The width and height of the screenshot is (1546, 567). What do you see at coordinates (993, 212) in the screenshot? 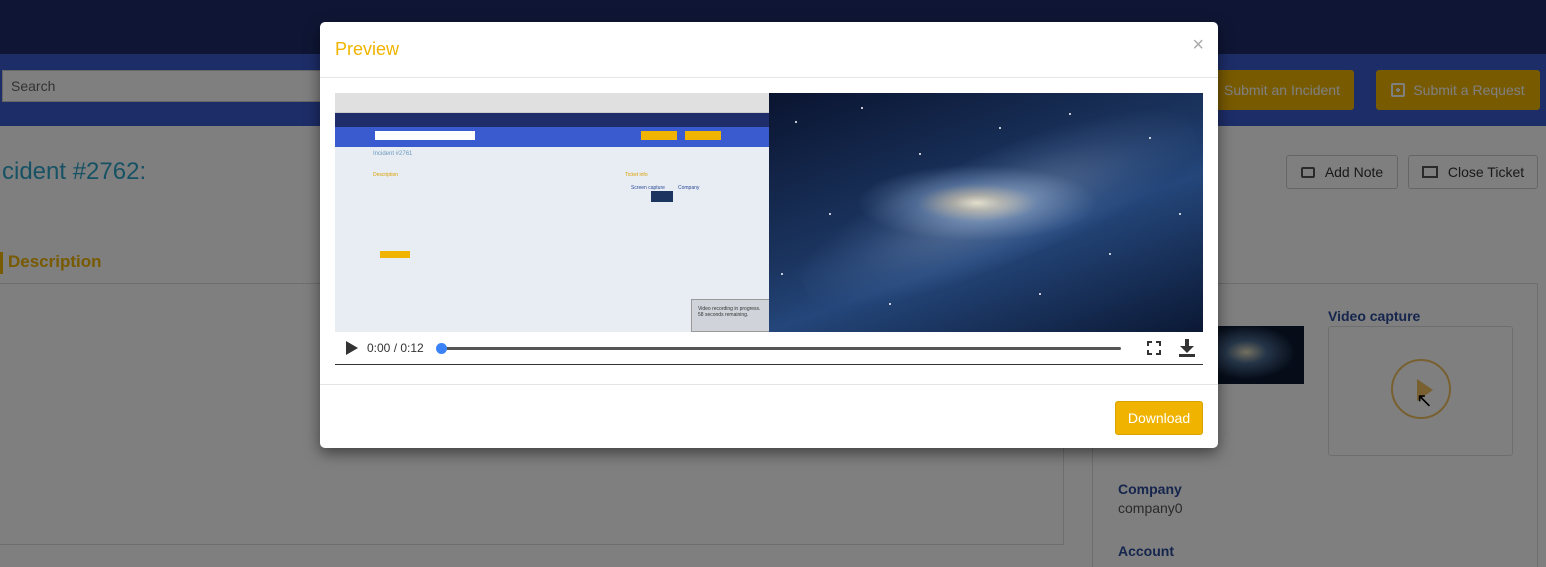
I see `galaxy-band` at bounding box center [993, 212].